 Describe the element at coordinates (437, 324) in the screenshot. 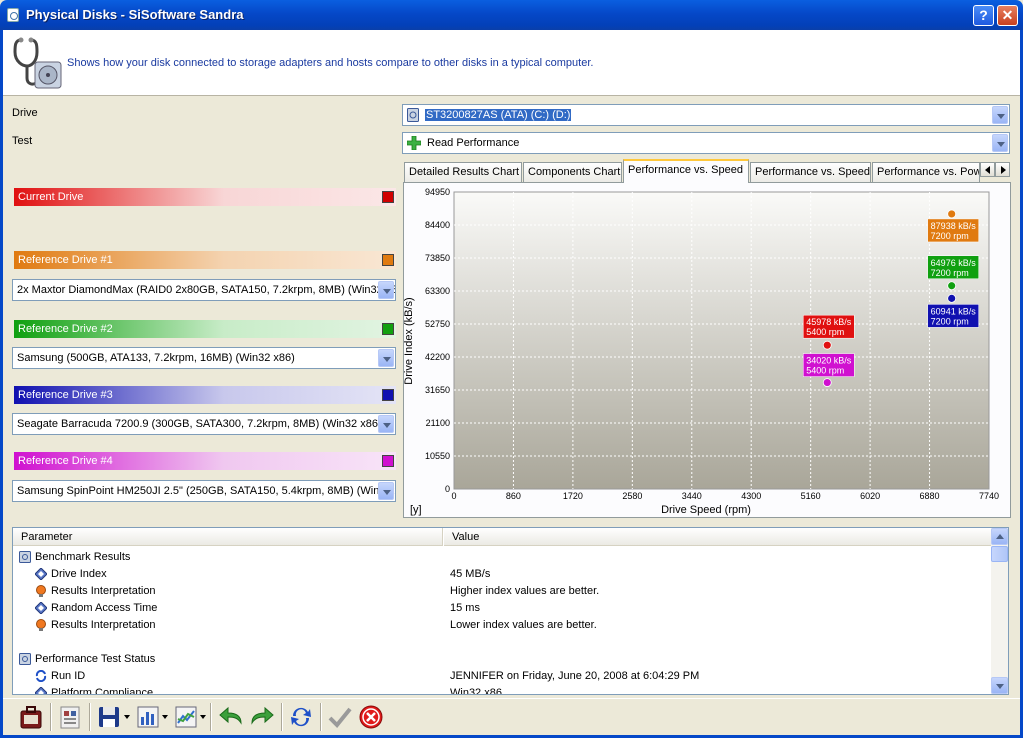

I see `y-tick-label: 52750` at that location.